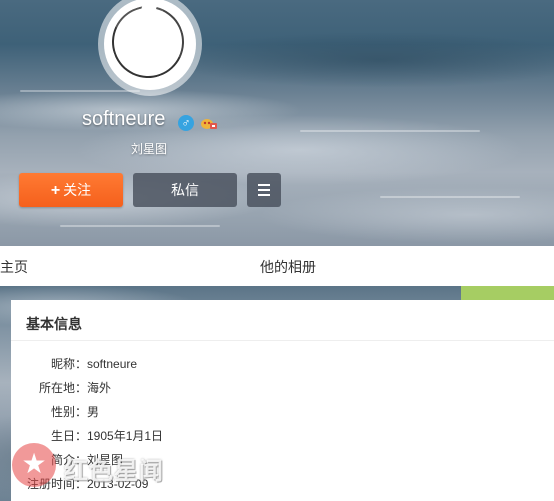 The height and width of the screenshot is (501, 554). What do you see at coordinates (99, 388) in the screenshot?
I see `info-value: 海外` at bounding box center [99, 388].